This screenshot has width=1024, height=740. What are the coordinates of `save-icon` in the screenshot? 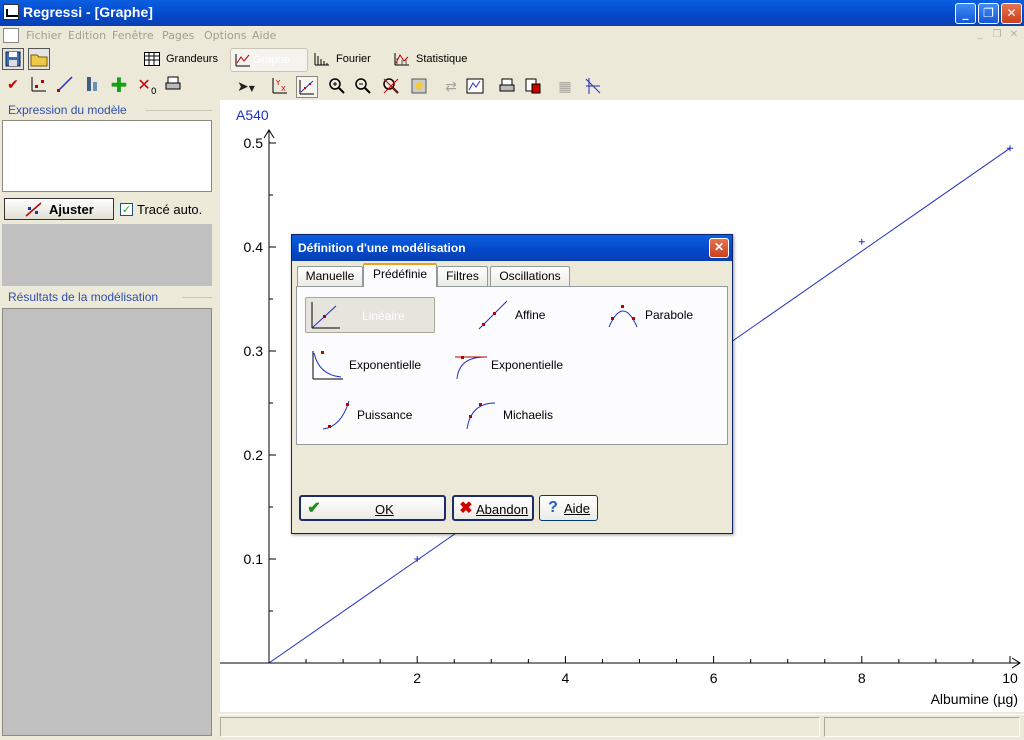 It's located at (13, 59).